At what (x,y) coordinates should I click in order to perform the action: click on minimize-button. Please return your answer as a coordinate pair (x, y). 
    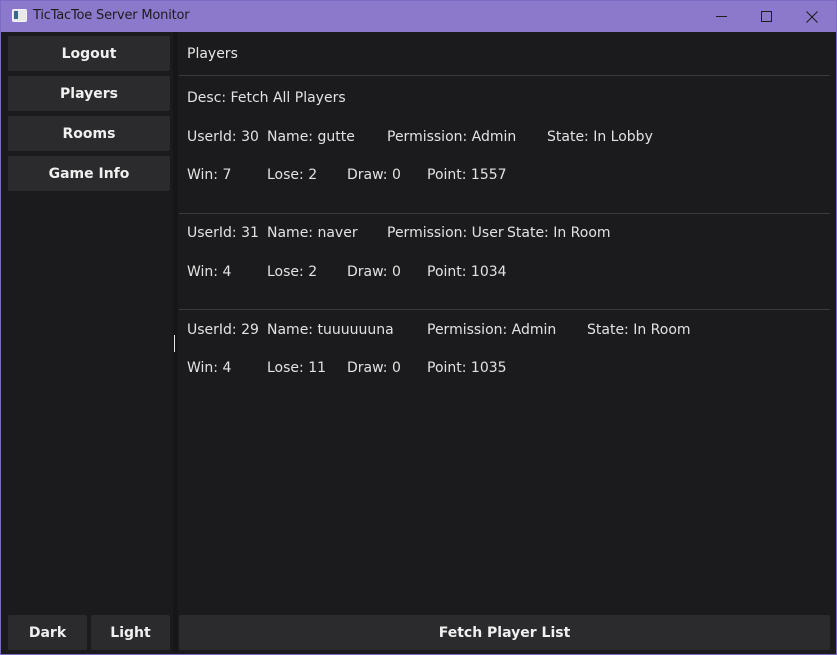
    Looking at the image, I should click on (721, 16).